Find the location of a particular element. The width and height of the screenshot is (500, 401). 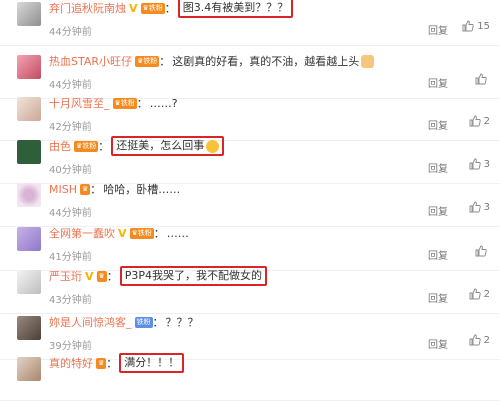

laugh-emoji-icon is located at coordinates (213, 146).